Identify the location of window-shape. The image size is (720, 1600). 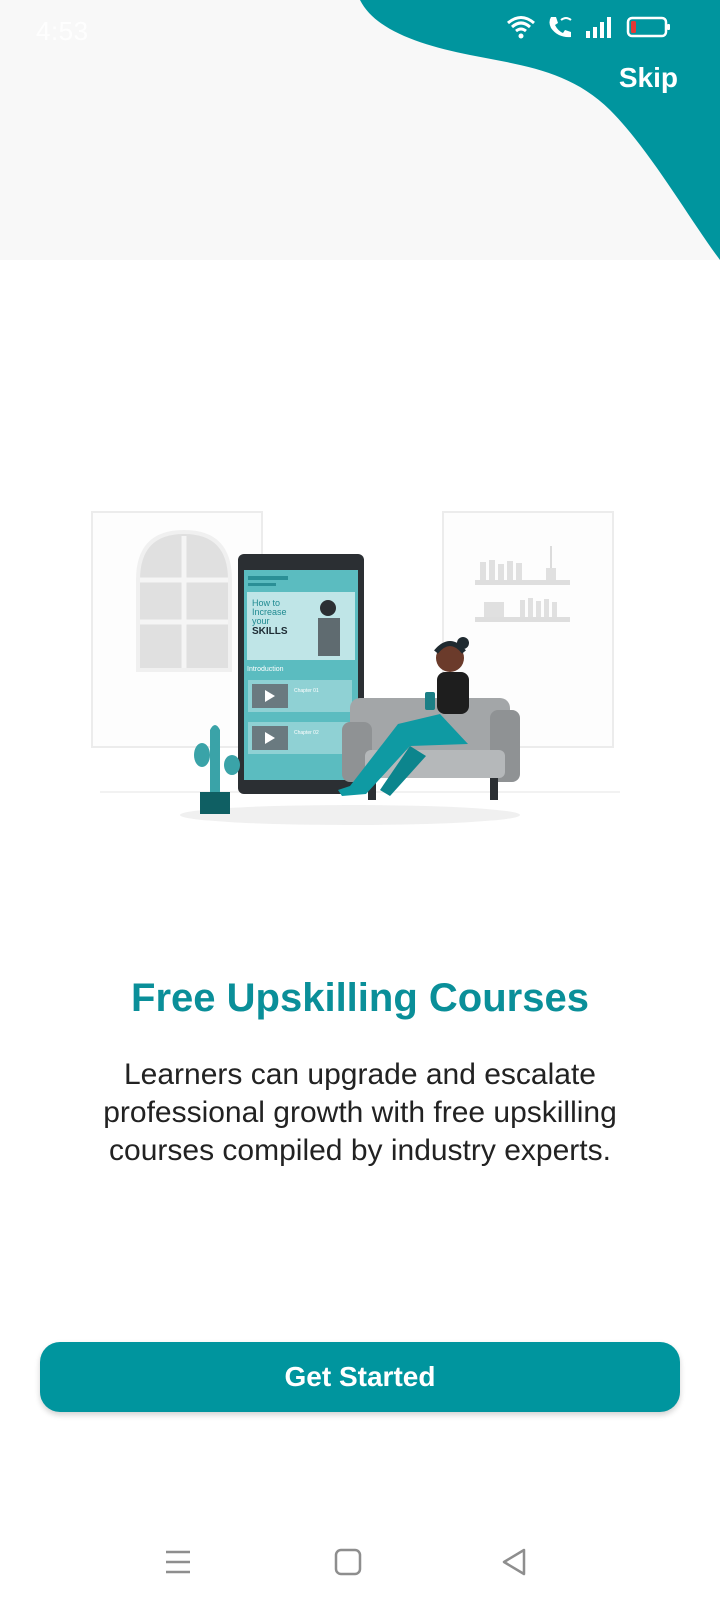
(184, 600).